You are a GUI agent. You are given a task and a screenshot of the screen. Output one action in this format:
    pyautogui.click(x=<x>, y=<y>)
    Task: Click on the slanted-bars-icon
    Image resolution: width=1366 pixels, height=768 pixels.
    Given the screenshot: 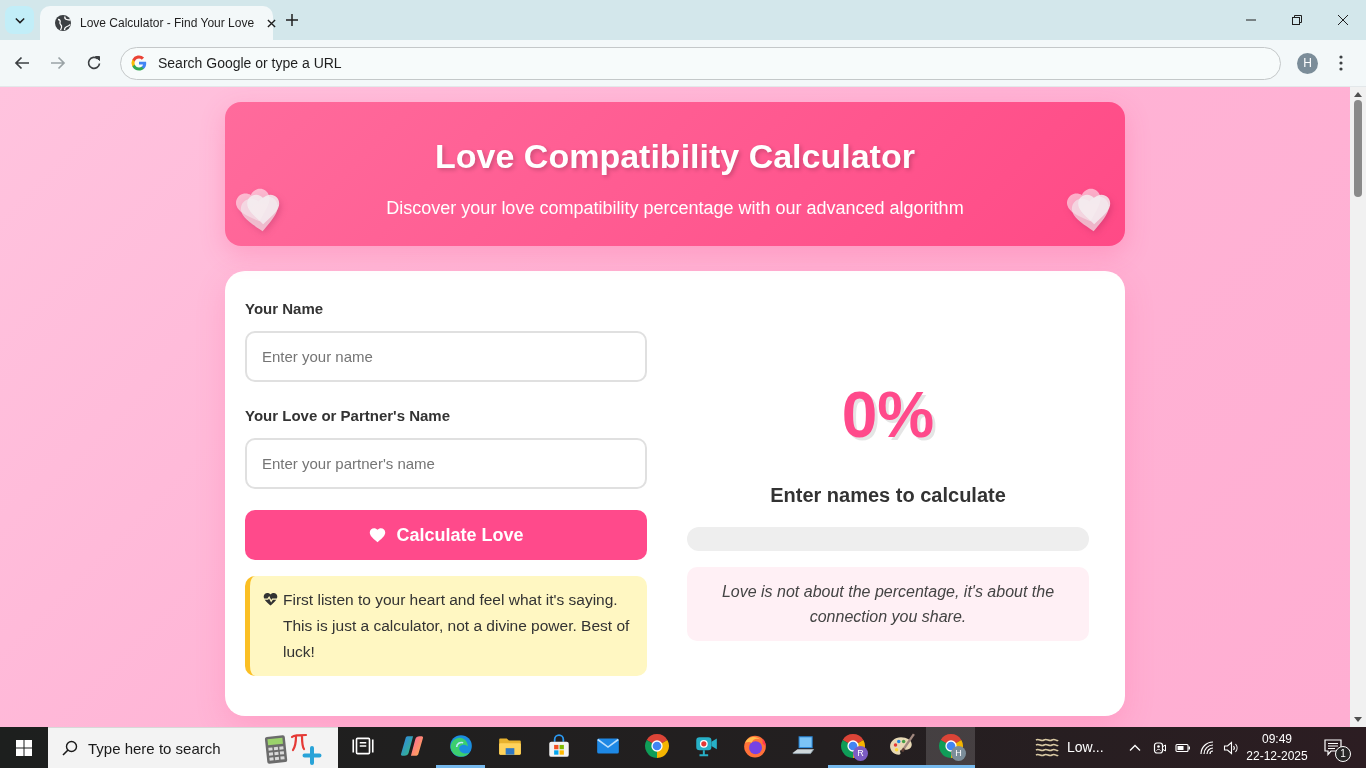 What is the action you would take?
    pyautogui.click(x=411, y=746)
    